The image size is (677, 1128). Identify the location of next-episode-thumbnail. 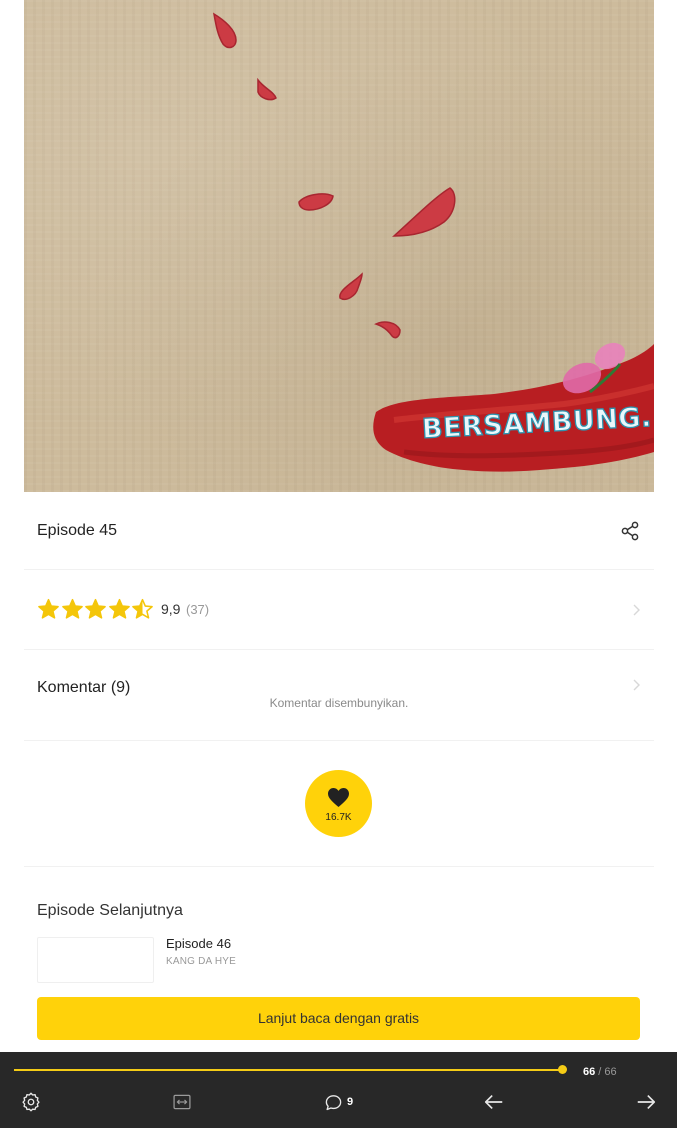
(95, 960).